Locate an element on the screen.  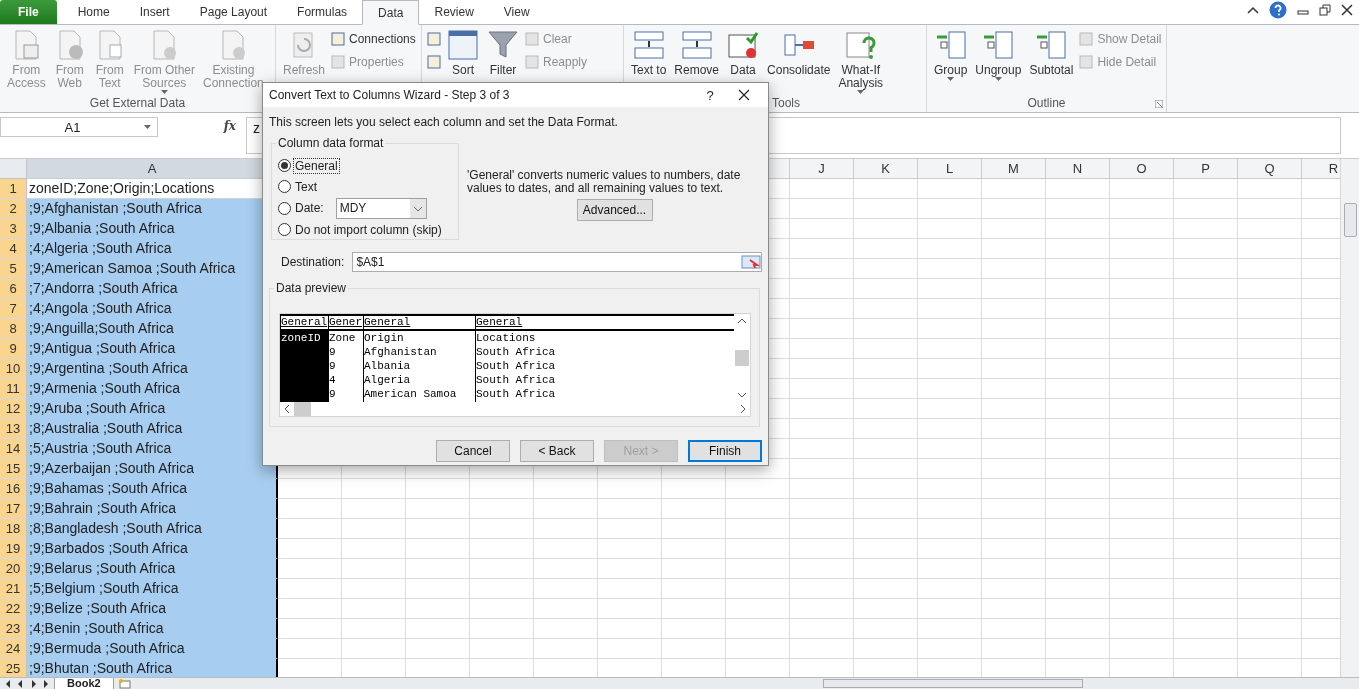
ribbon-tab: Home is located at coordinates (93, 12).